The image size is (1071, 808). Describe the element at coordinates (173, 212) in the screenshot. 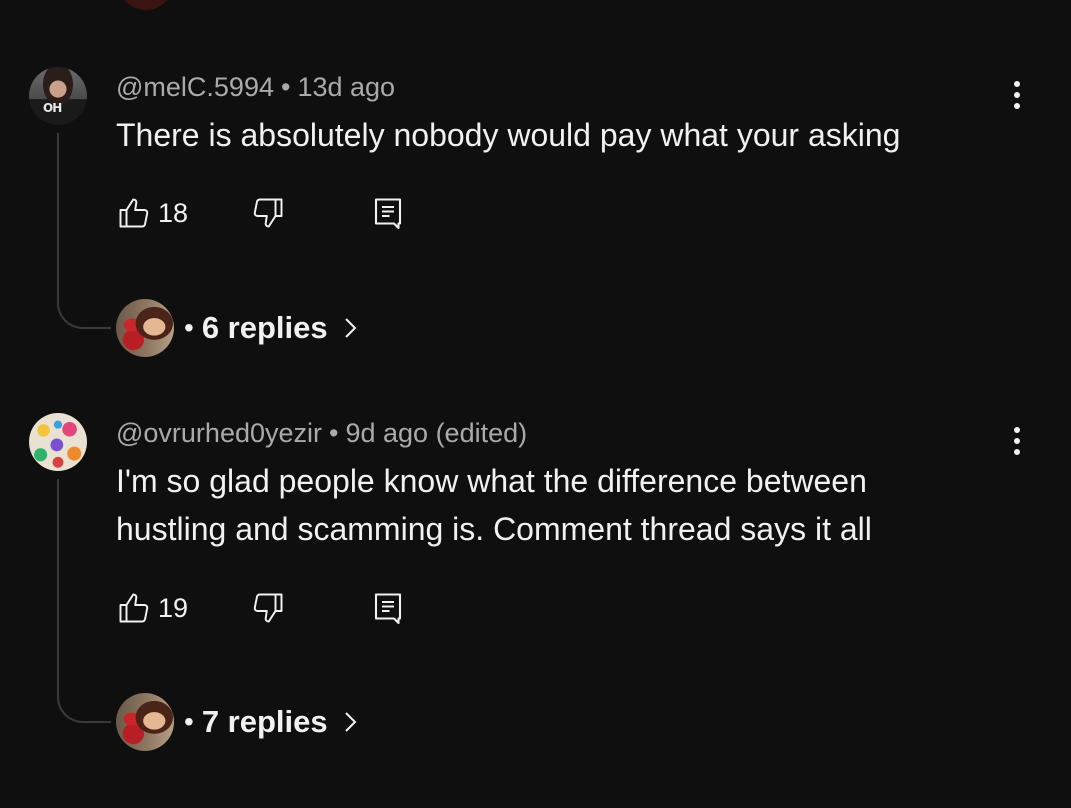

I see `like-count: 18` at that location.